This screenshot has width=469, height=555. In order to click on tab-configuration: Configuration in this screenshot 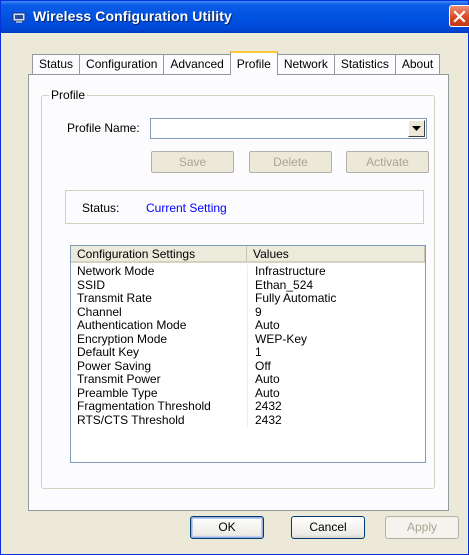, I will do `click(122, 64)`.